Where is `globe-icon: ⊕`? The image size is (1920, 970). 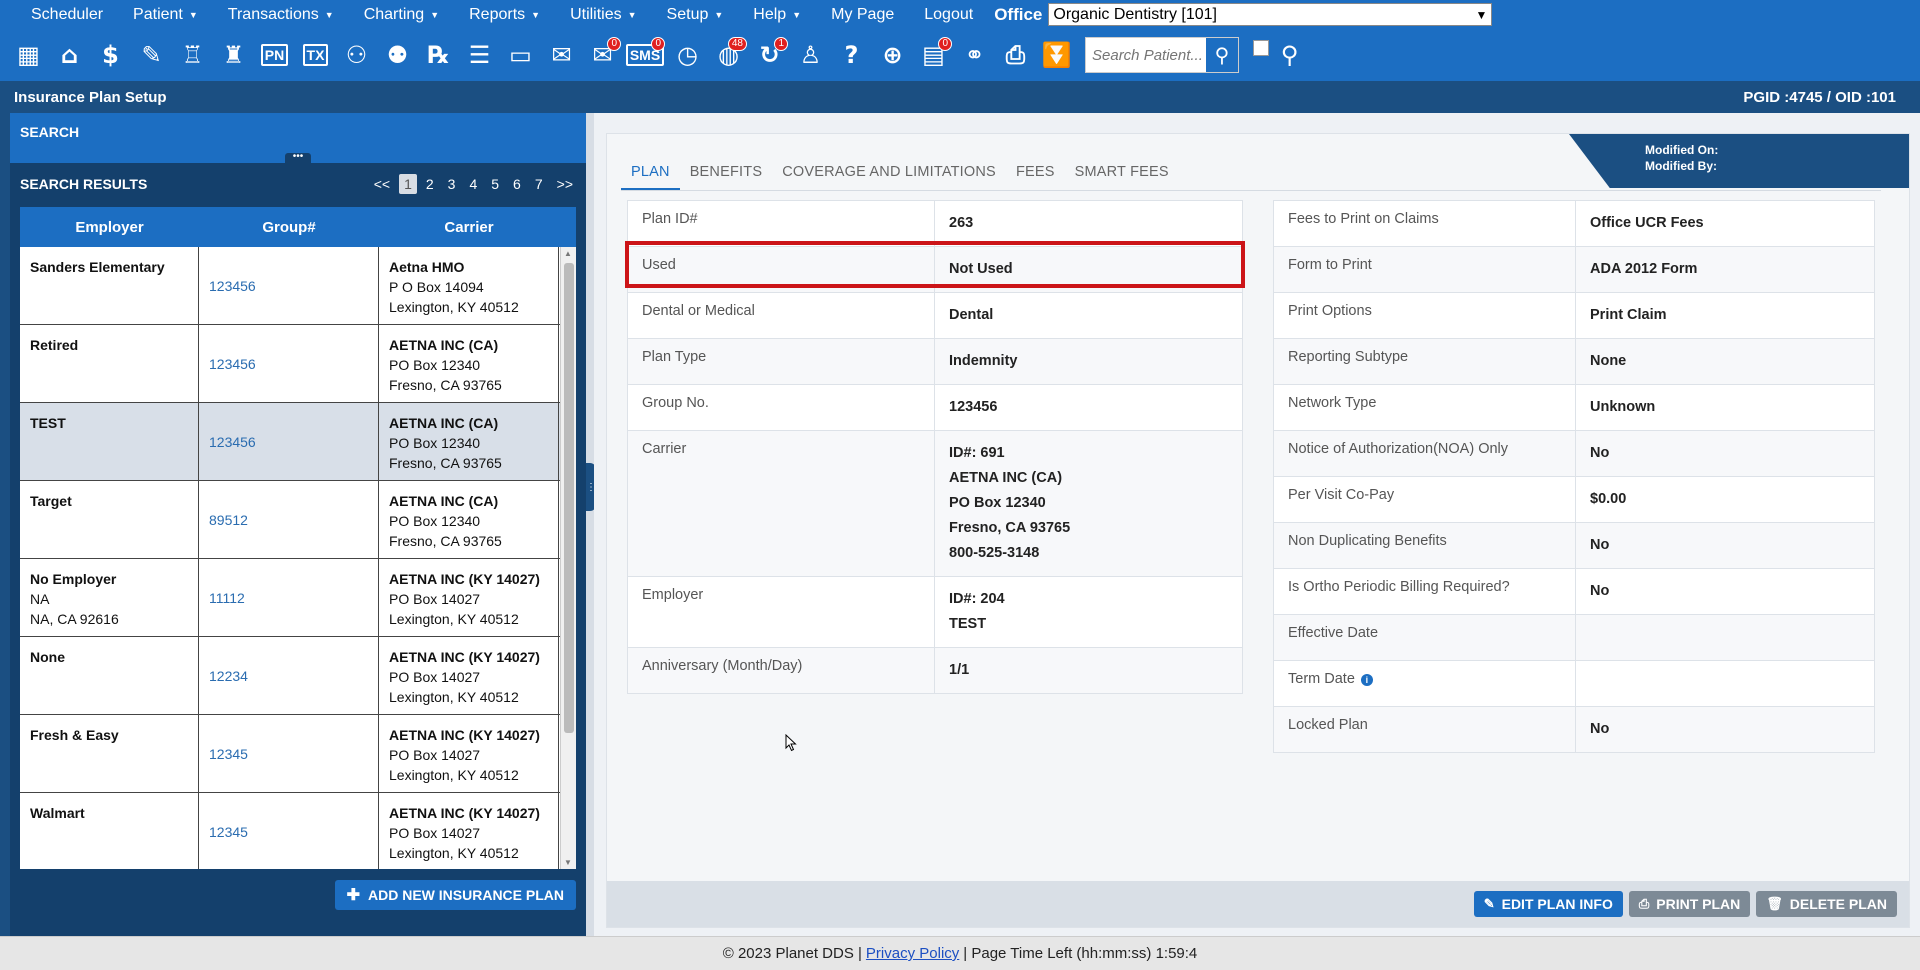 globe-icon: ⊕ is located at coordinates (892, 55).